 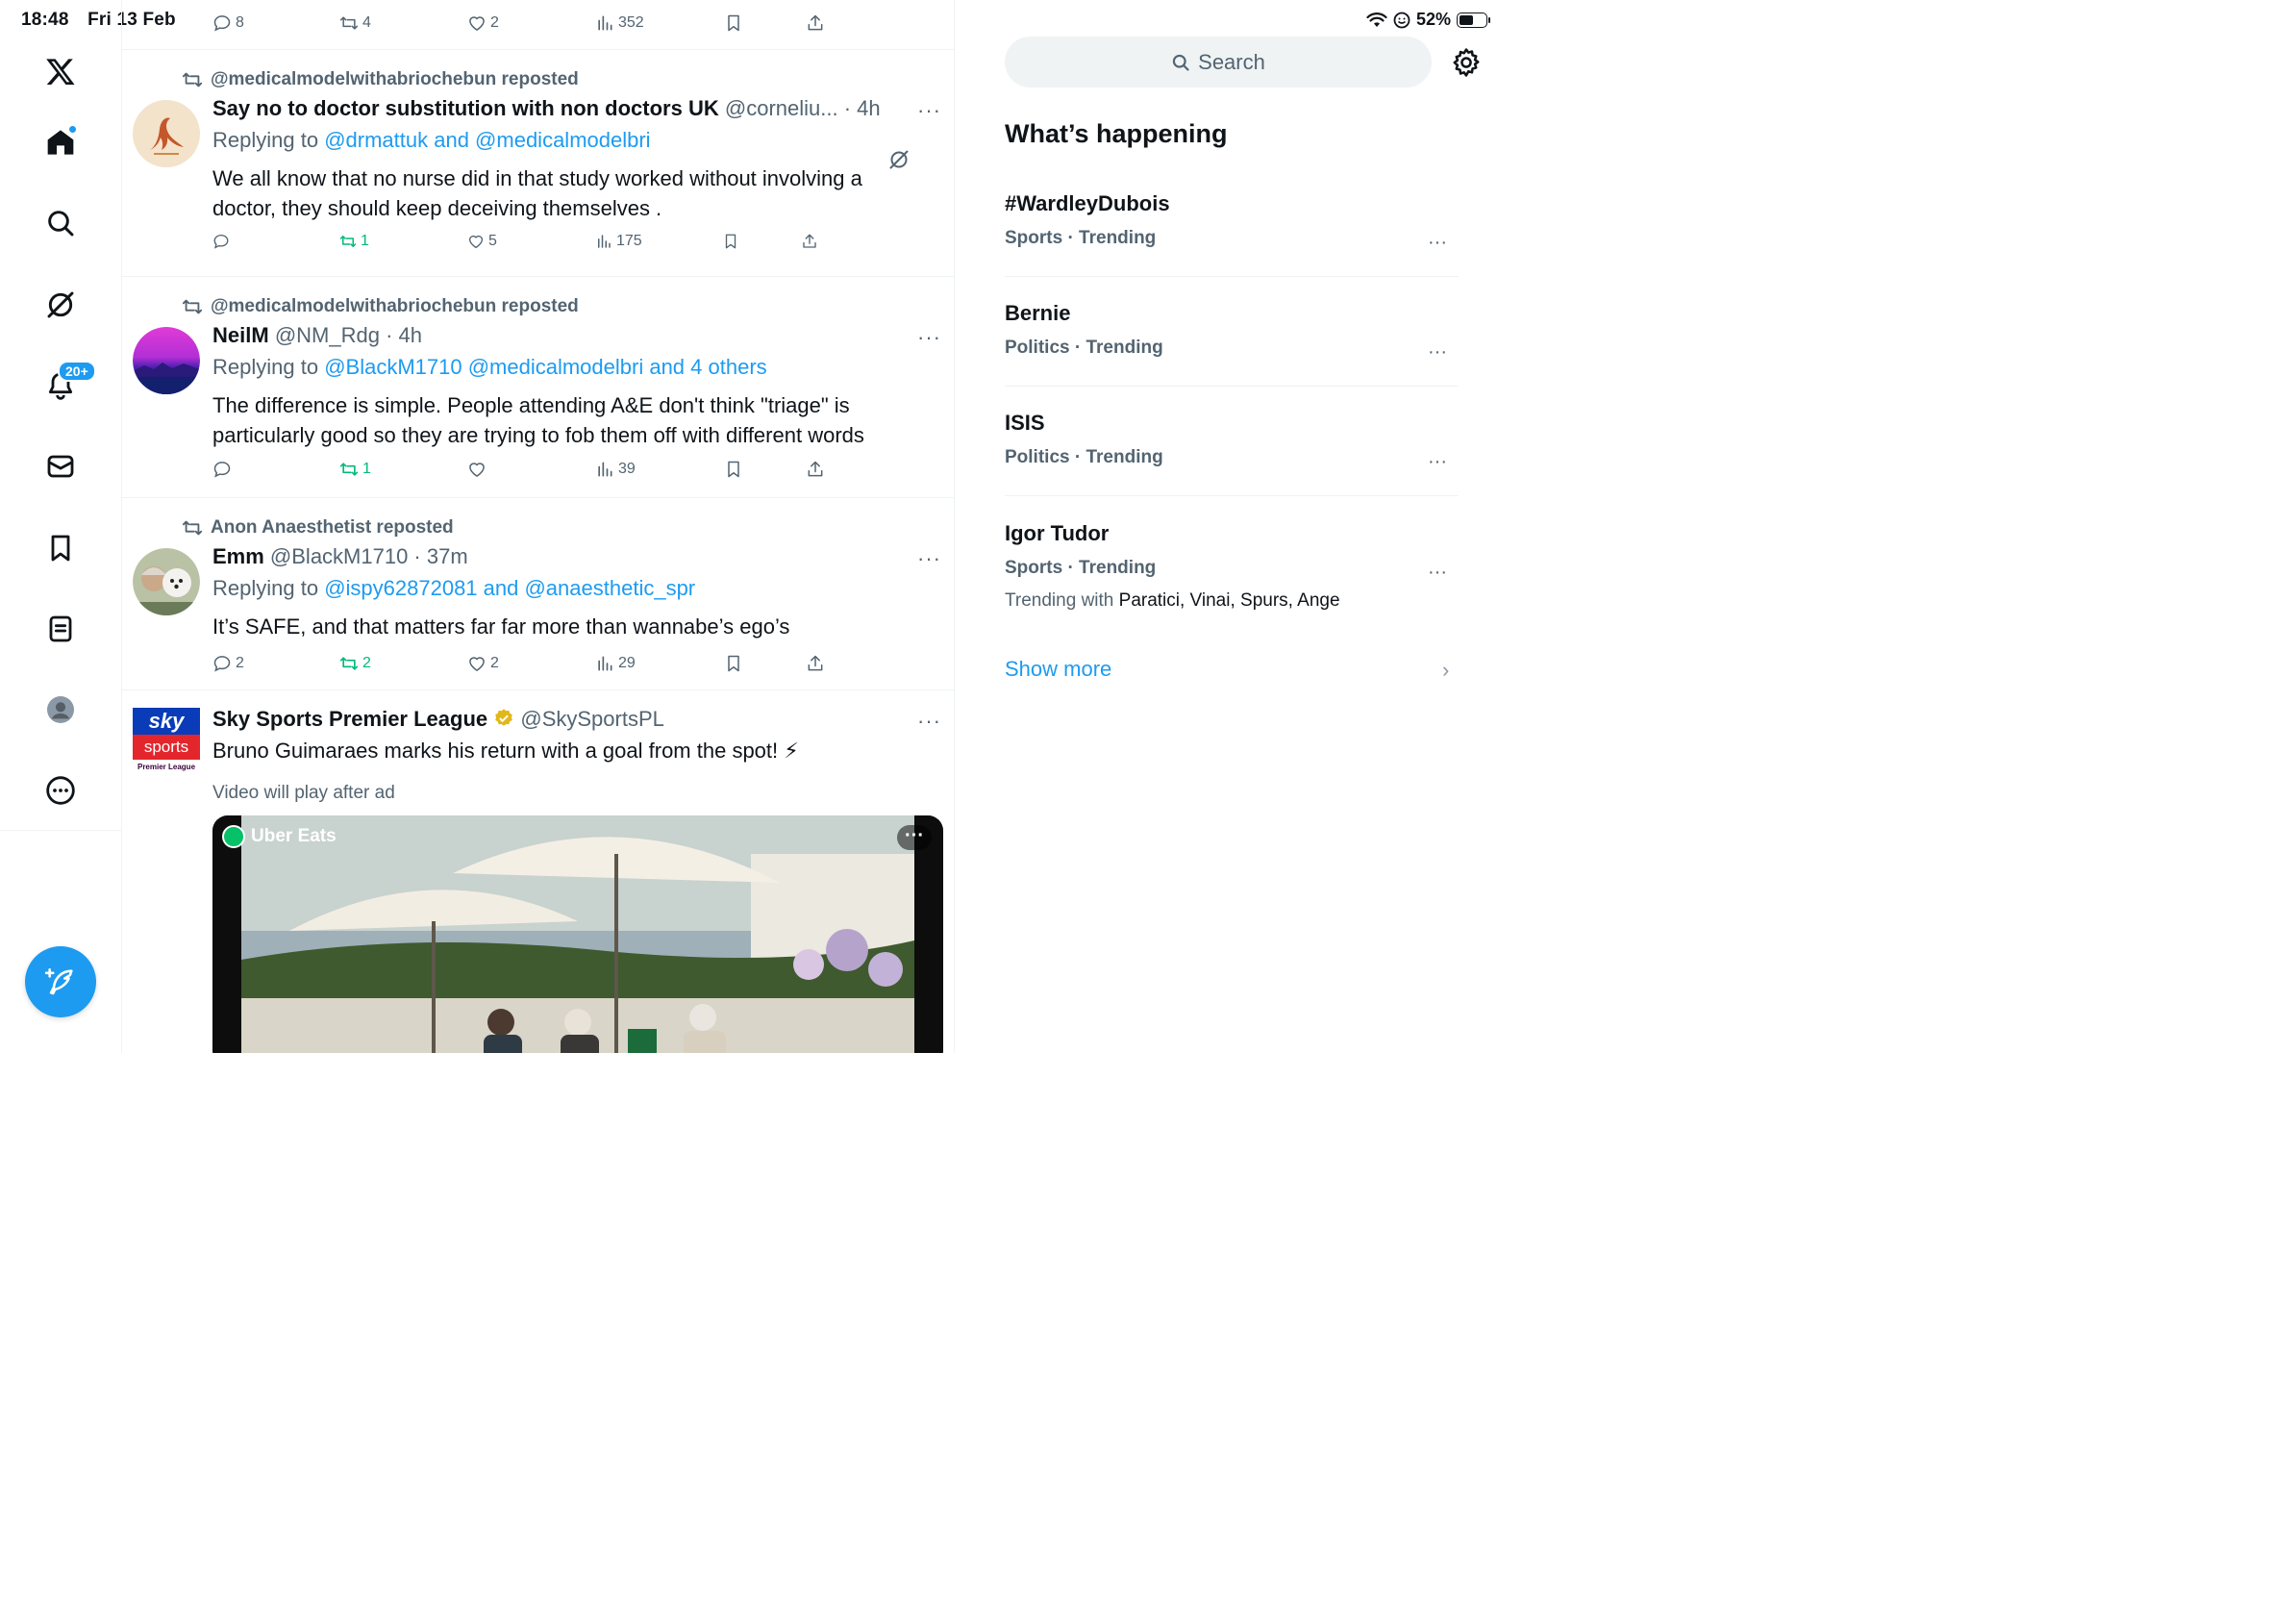 I want to click on show-more-link: Show more, so click(x=1058, y=669).